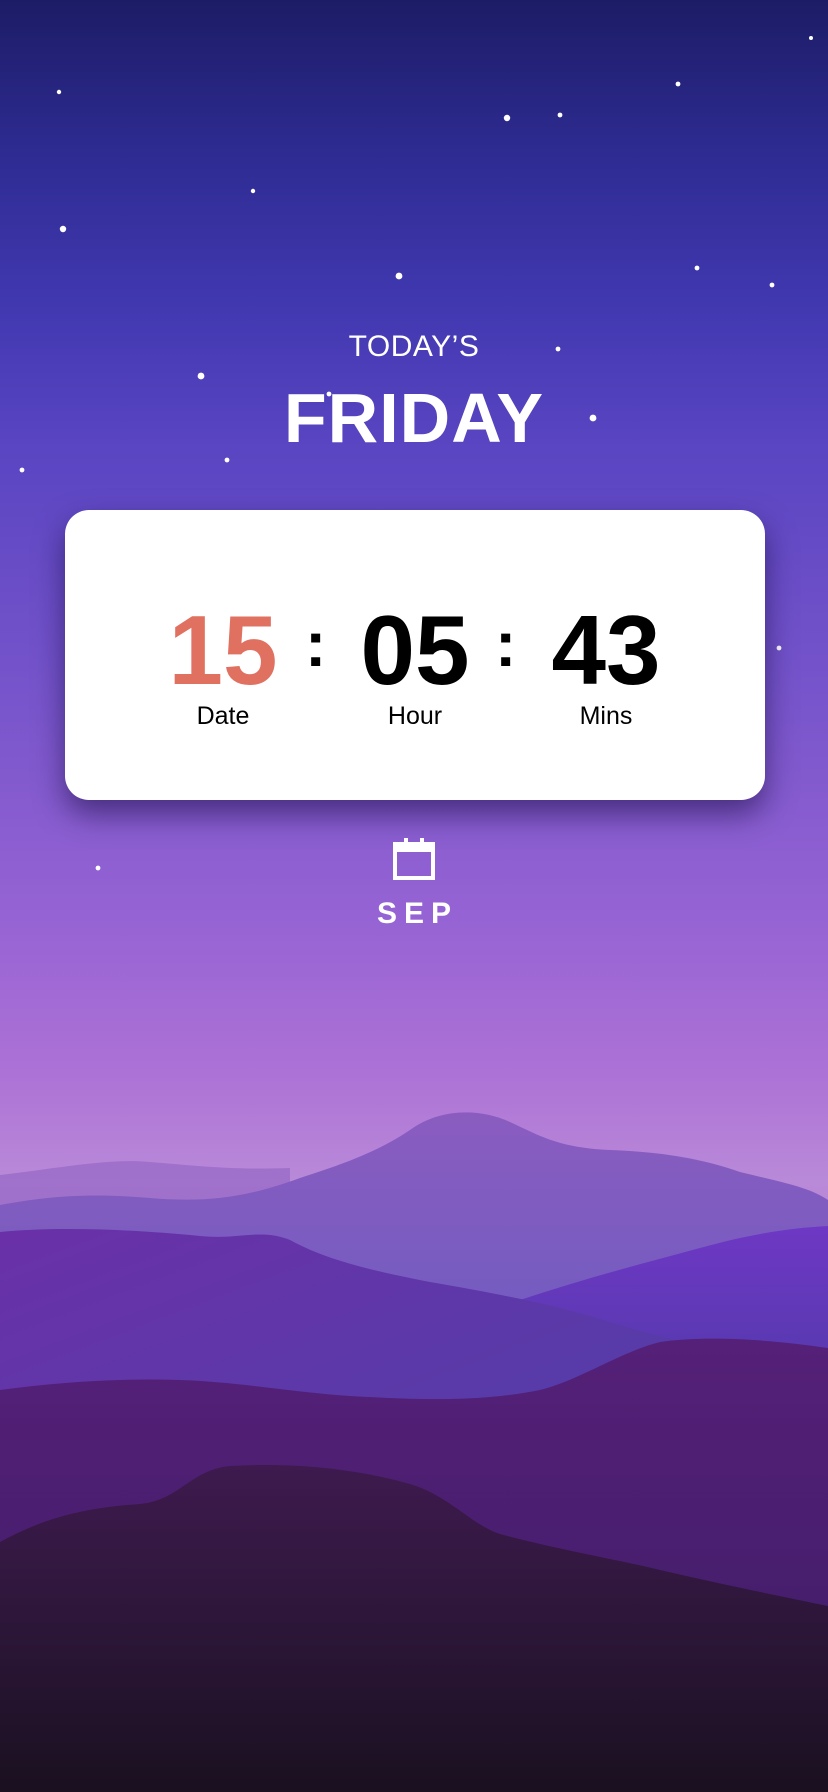  I want to click on month-label: SEP, so click(417, 913).